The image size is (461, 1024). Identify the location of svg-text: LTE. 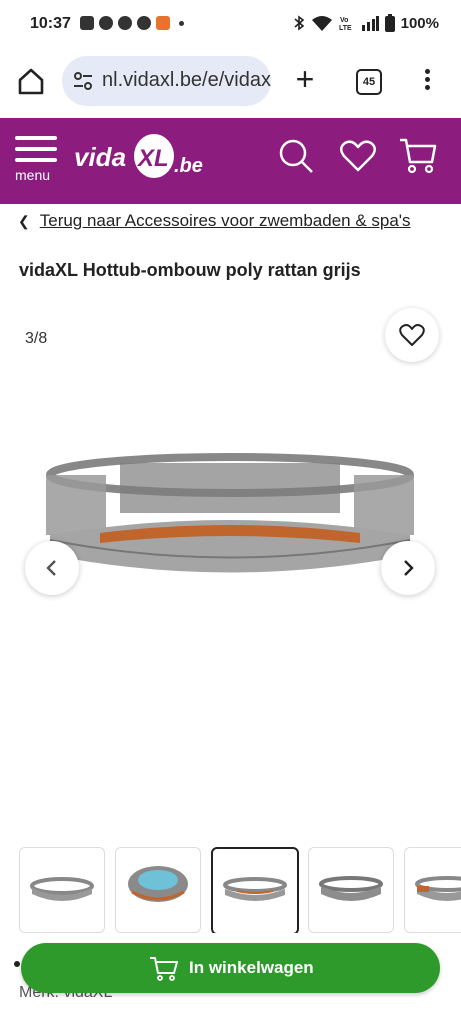
(345, 28).